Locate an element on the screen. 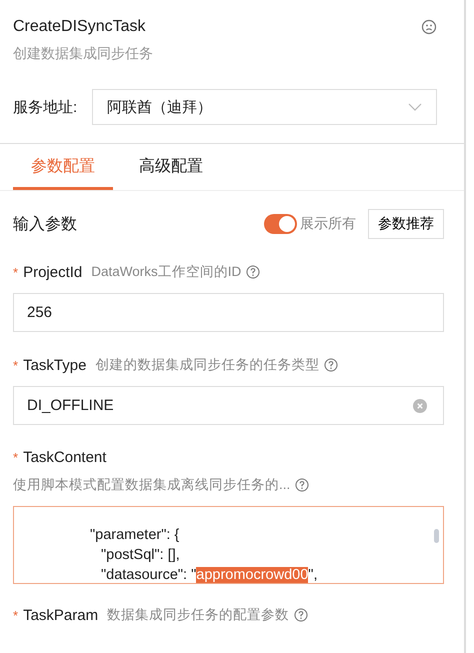 The width and height of the screenshot is (474, 653). service-label: 服务地址: is located at coordinates (45, 107).